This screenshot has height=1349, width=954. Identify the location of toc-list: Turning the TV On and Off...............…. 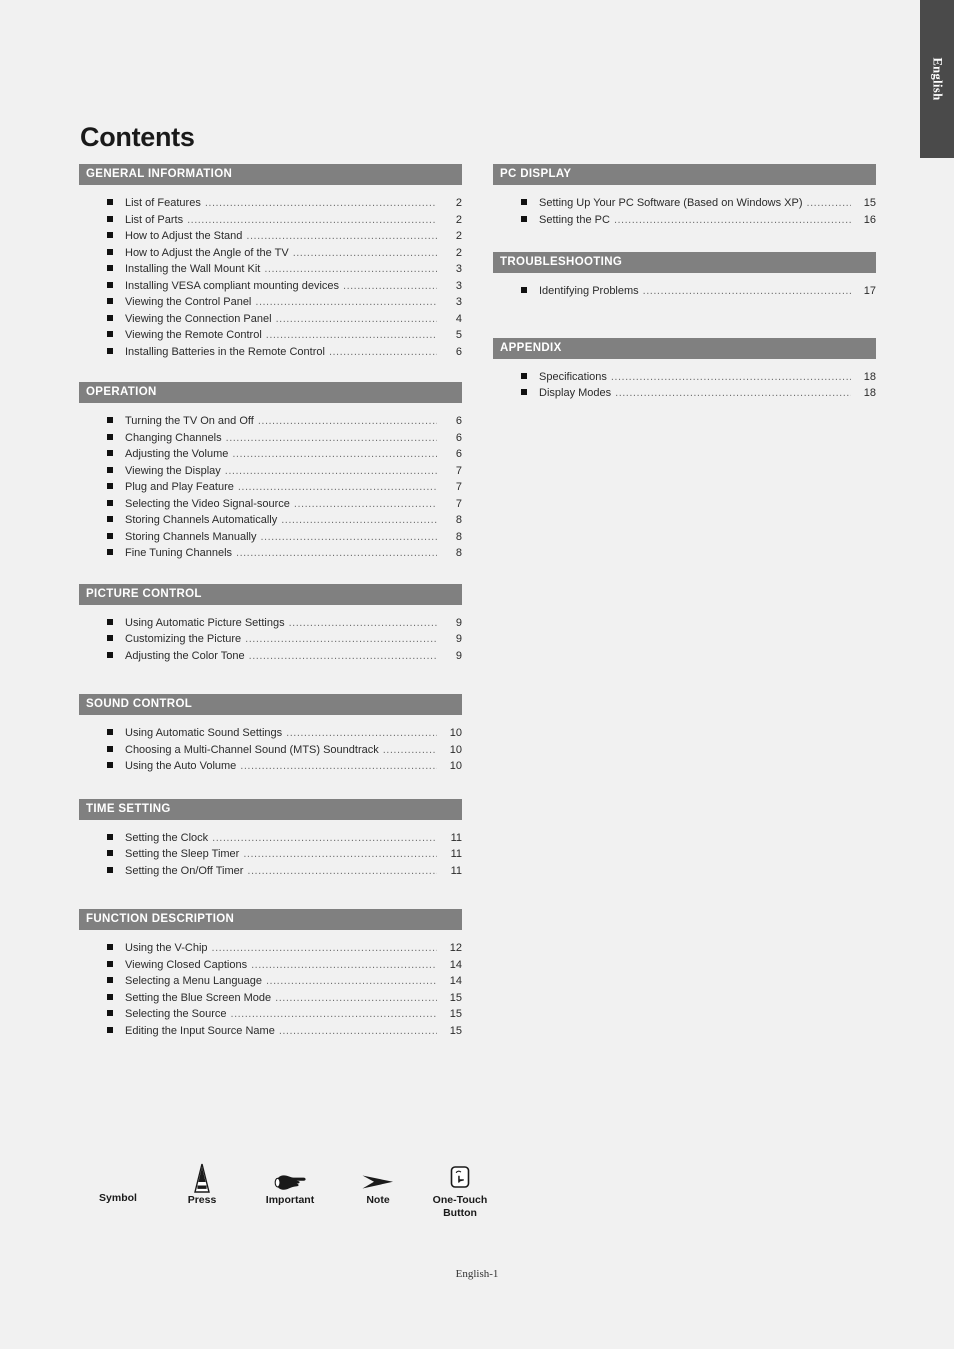
(270, 482).